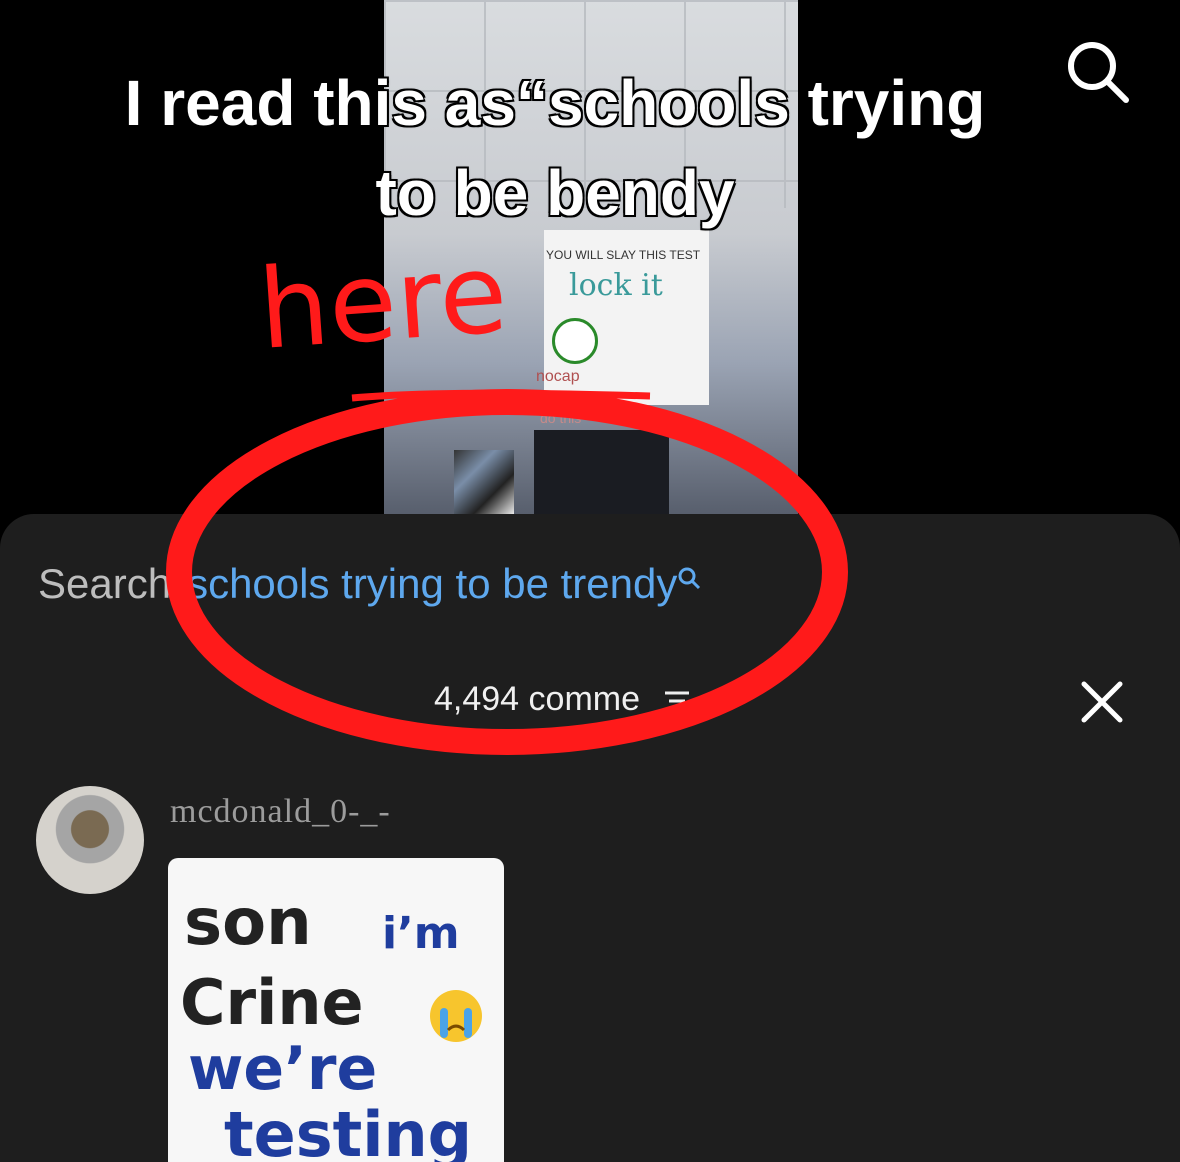  I want to click on comment-username: mcdonald_0-_-, so click(280, 812).